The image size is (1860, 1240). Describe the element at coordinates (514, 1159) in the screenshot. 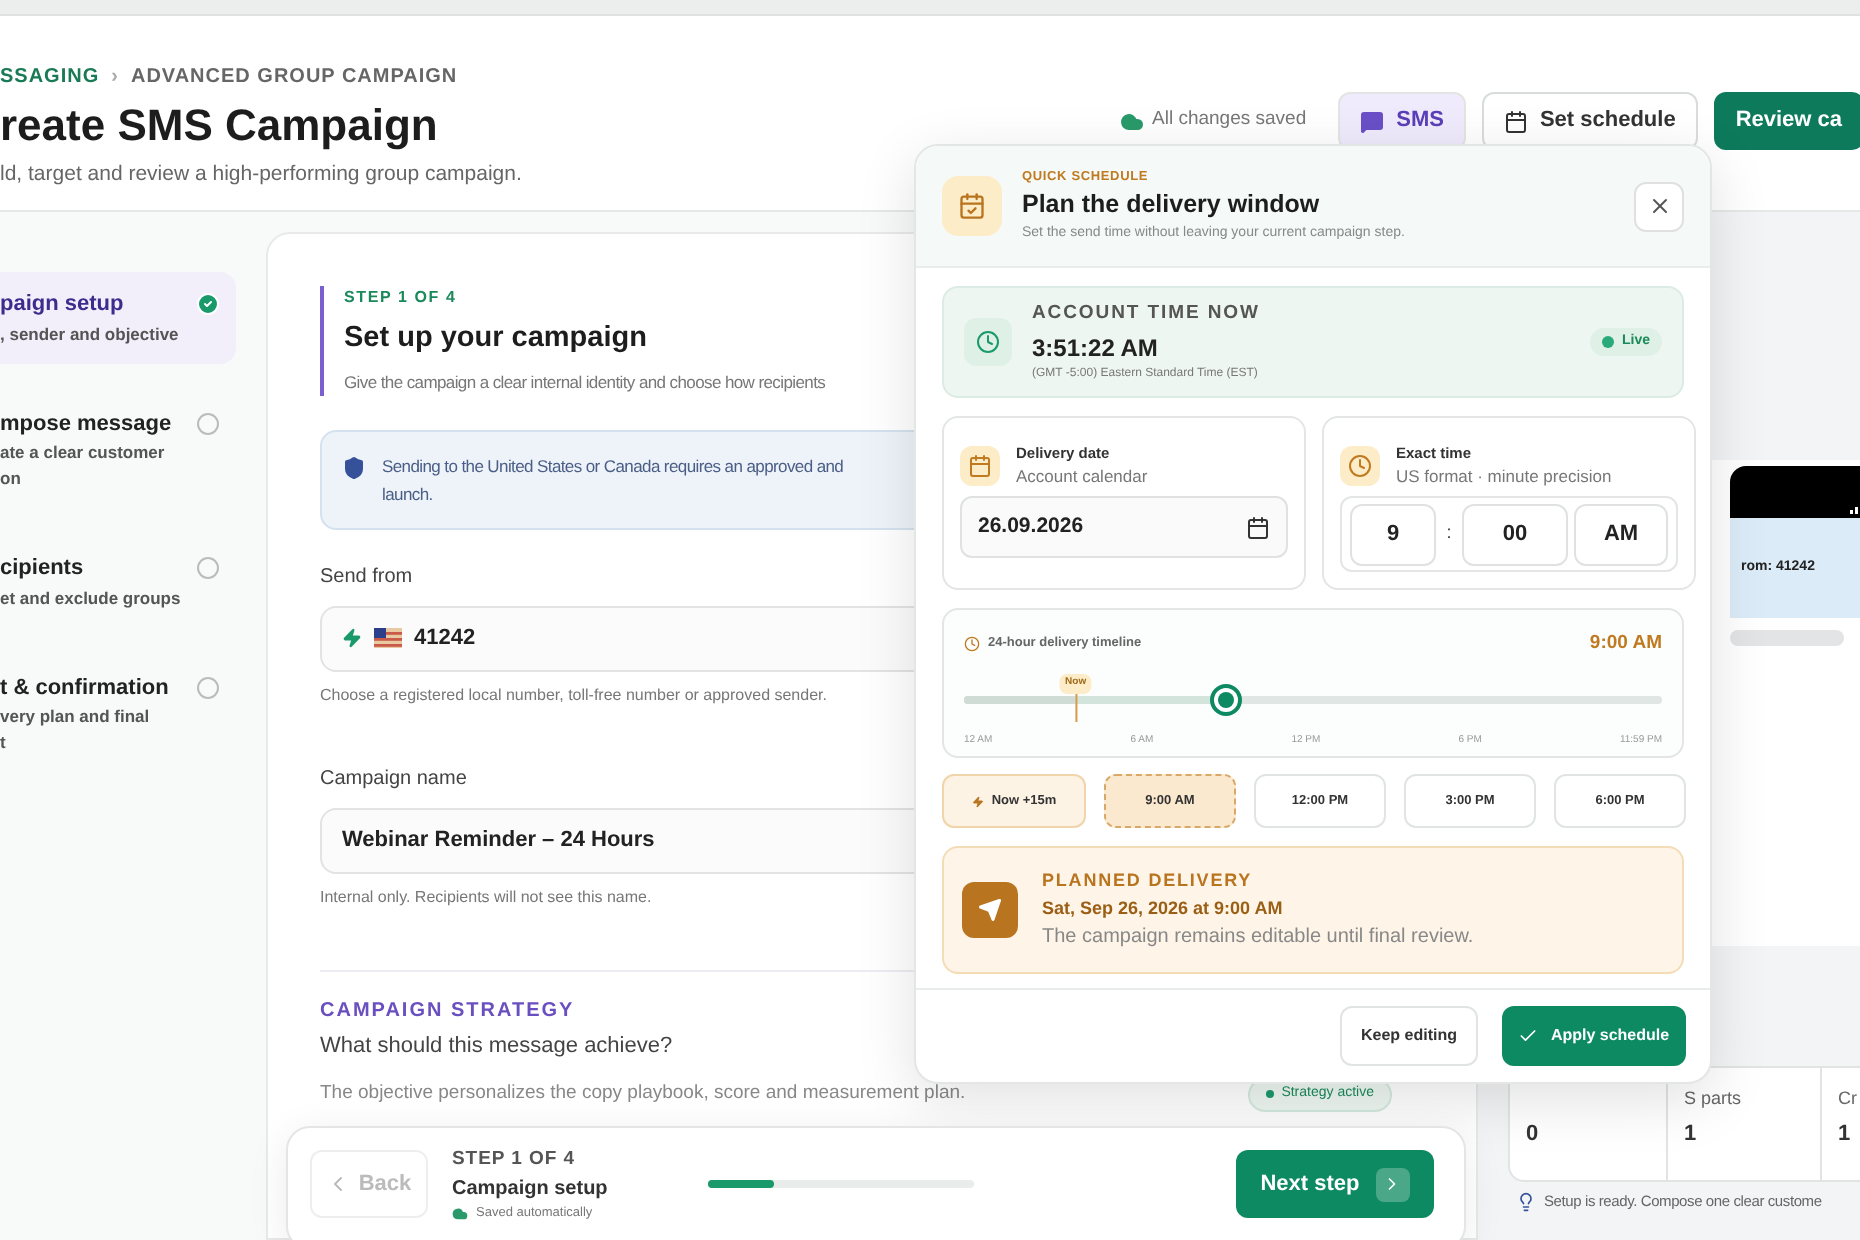

I see `footer-step: STEP 1 OF 4` at that location.